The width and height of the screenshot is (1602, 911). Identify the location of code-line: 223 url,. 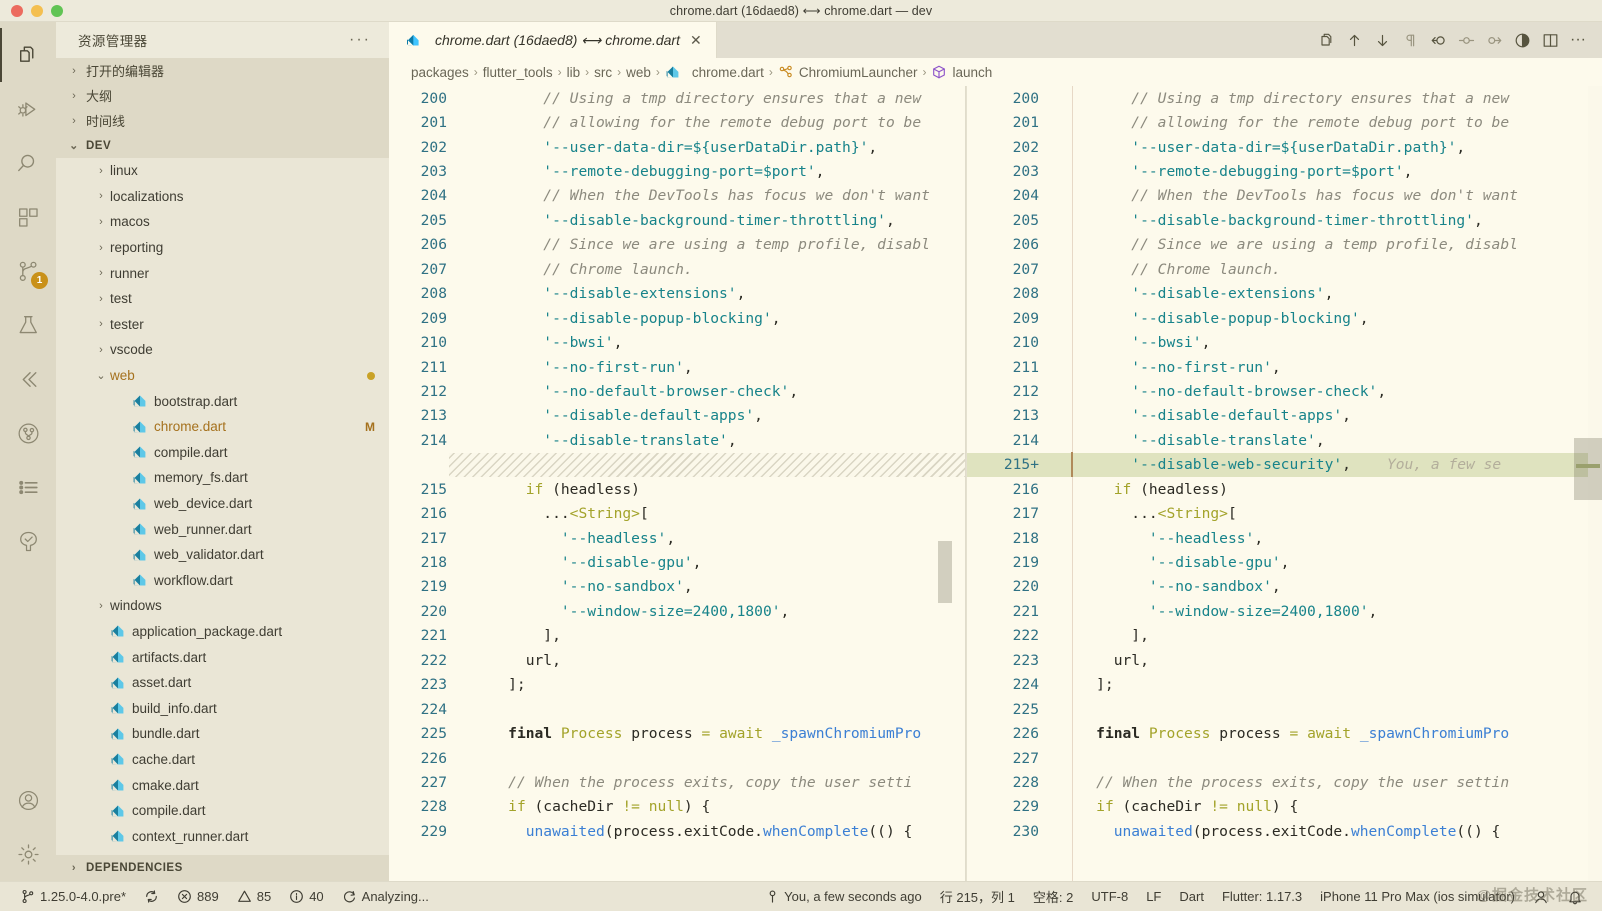
(1284, 660).